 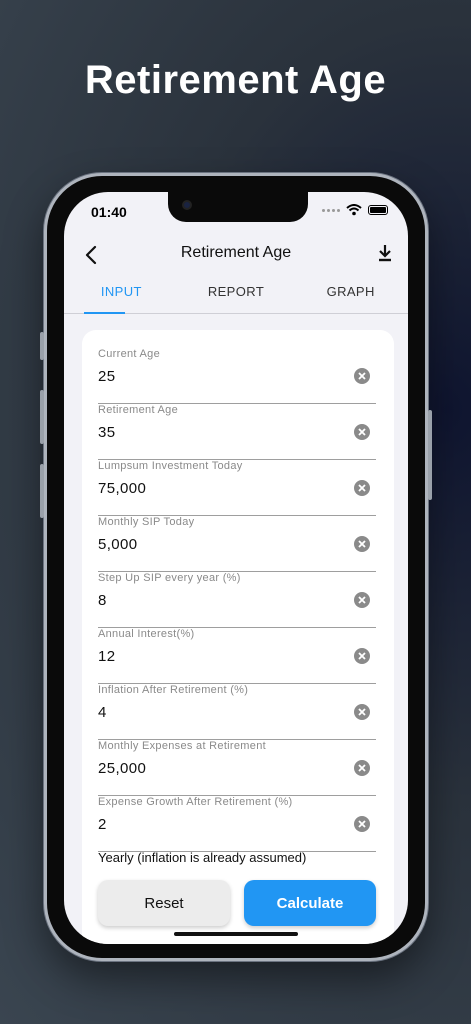 I want to click on field-label: Inflation After Retirement (%), so click(x=173, y=690).